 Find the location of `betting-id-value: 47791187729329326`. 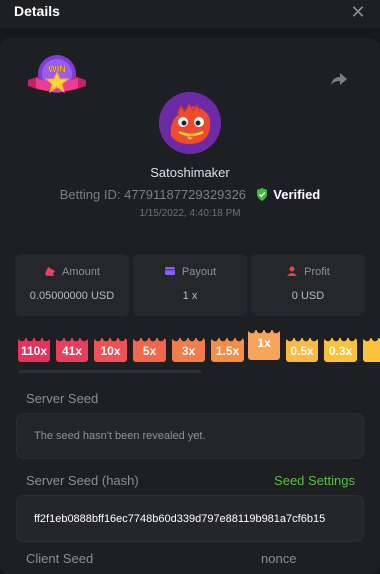

betting-id-value: 47791187729329326 is located at coordinates (185, 194).